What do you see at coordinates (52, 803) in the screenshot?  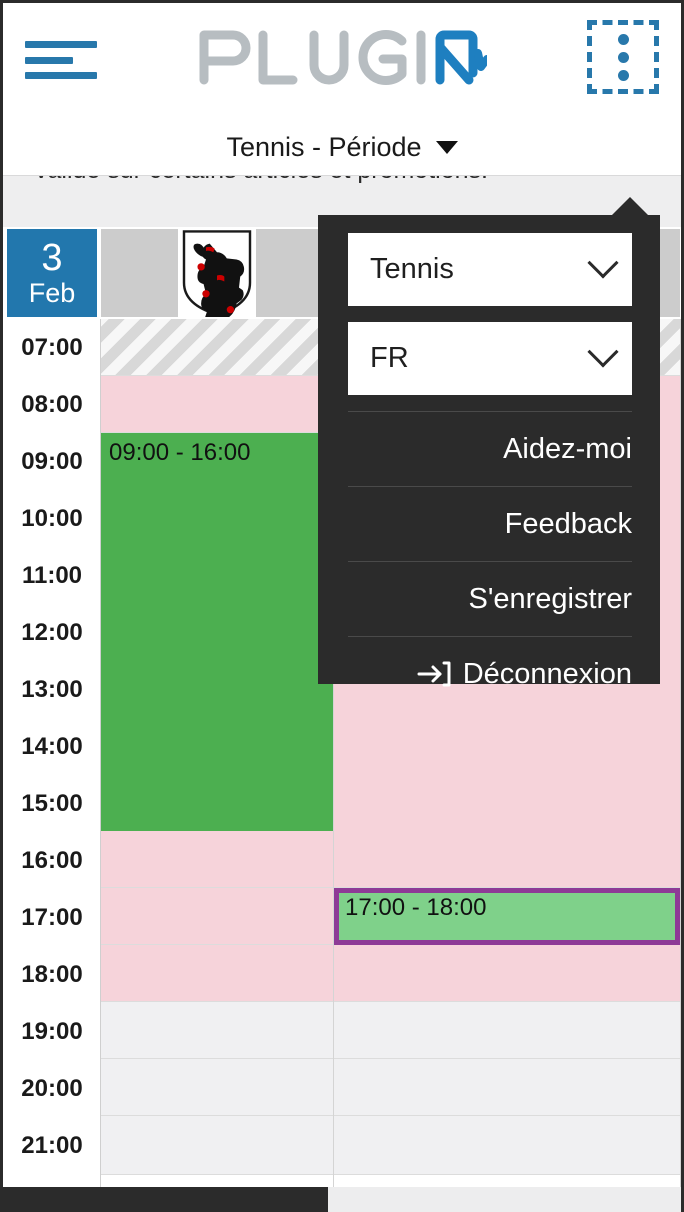 I see `time-label: 15:00` at bounding box center [52, 803].